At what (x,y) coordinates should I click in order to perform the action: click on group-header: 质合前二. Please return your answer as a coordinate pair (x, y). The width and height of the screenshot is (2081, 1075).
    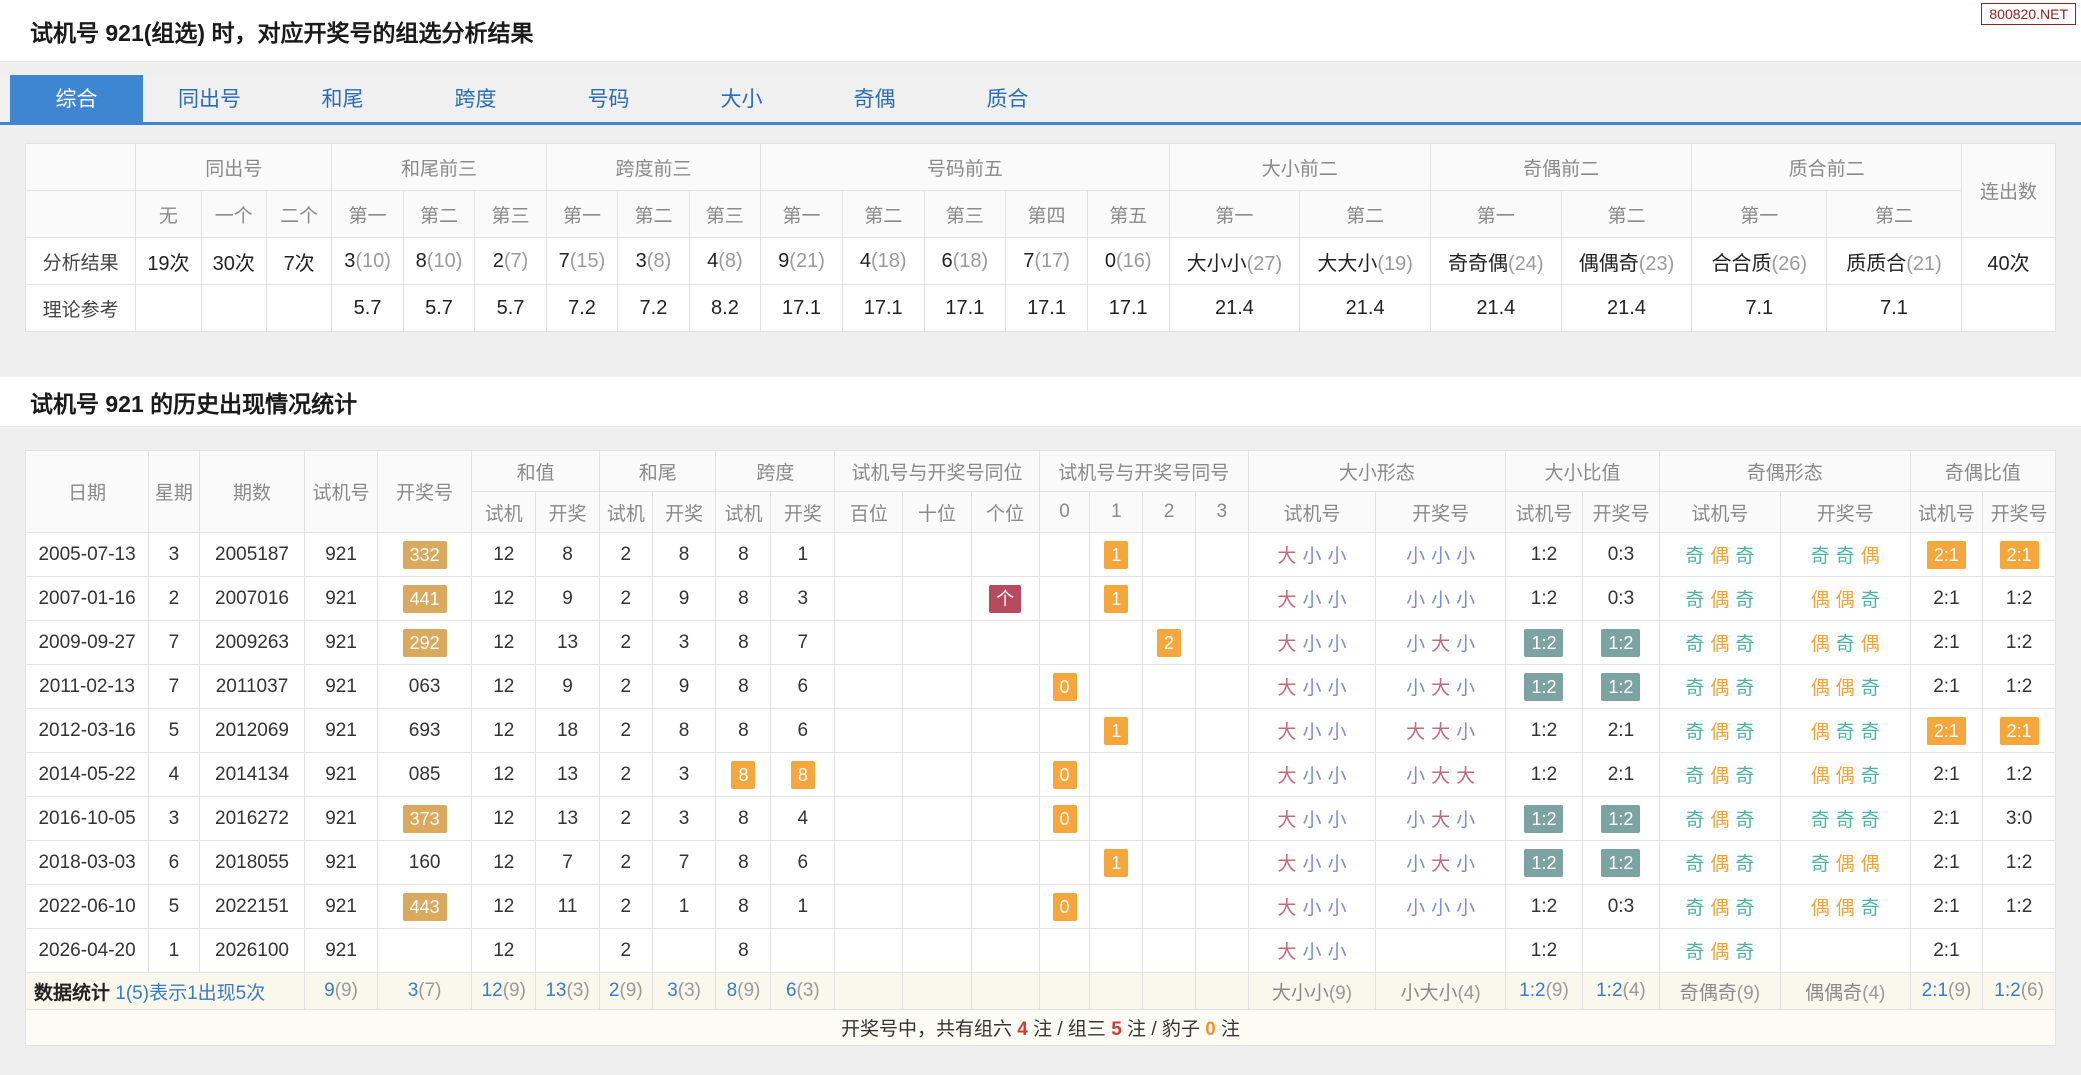
    Looking at the image, I should click on (1826, 167).